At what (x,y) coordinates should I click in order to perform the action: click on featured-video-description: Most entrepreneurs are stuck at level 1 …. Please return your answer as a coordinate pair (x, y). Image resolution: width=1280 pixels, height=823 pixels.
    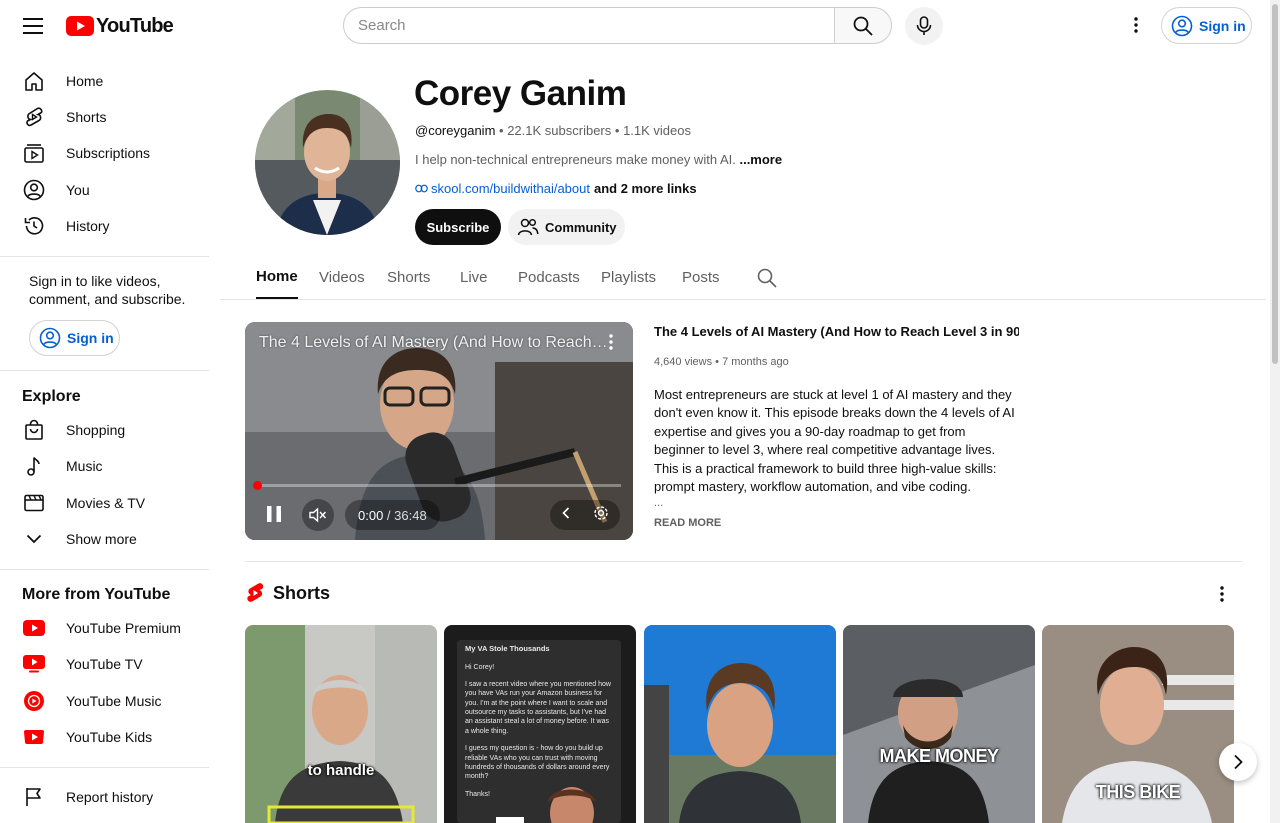
    Looking at the image, I should click on (834, 441).